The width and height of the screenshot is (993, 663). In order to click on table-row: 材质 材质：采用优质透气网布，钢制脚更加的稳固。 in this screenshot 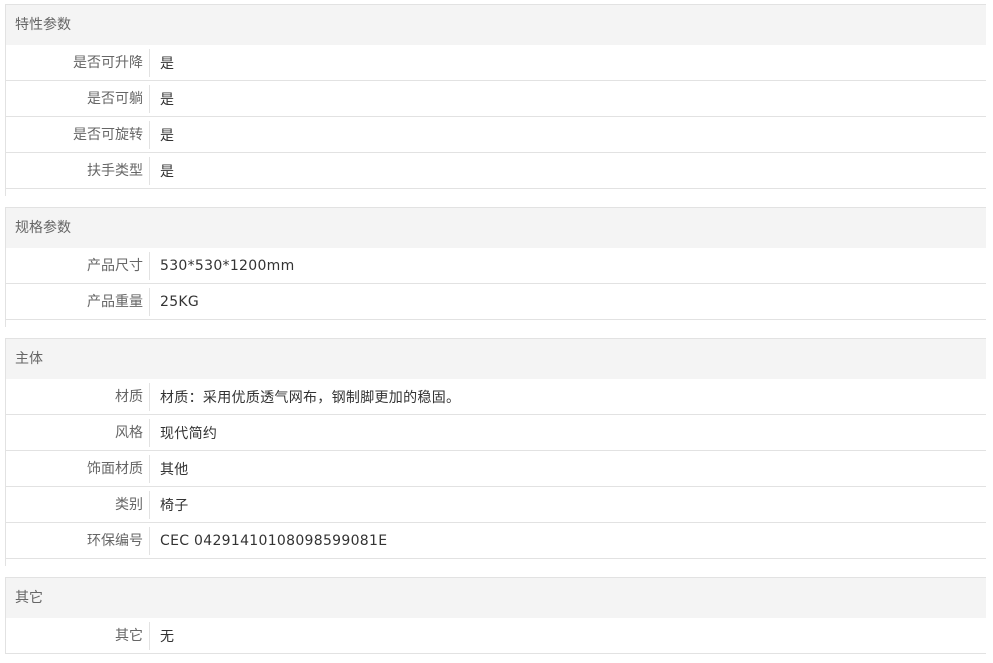, I will do `click(496, 397)`.